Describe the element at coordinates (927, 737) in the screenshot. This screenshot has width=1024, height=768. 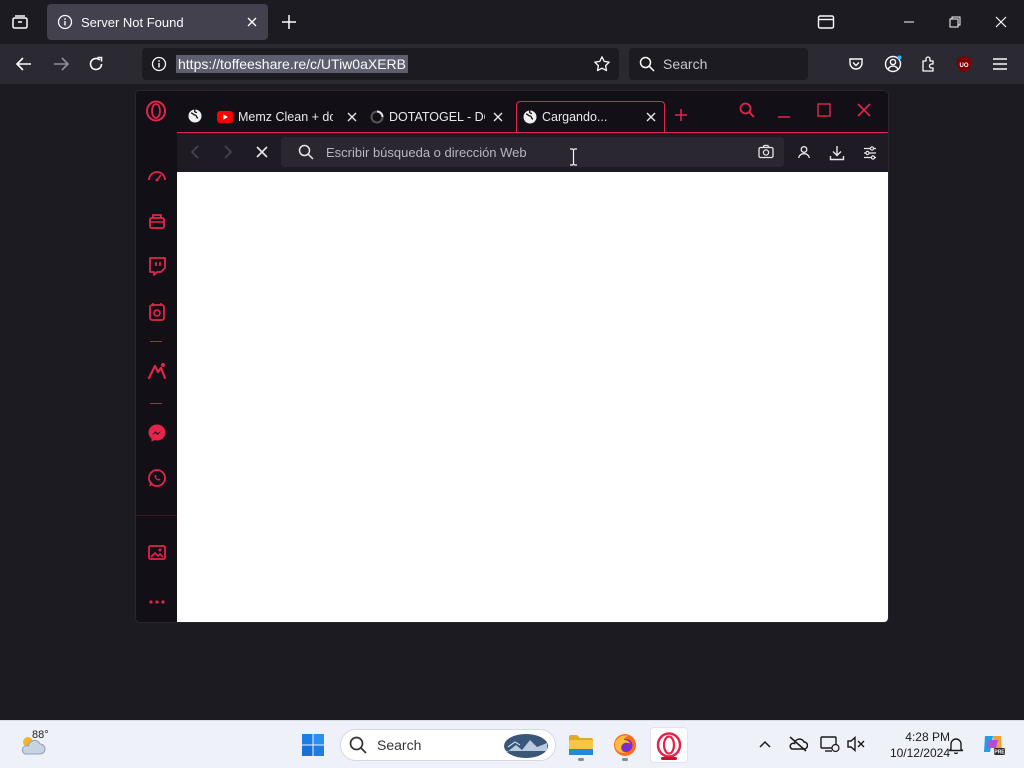
I see `clock-time: 4:28 PM` at that location.